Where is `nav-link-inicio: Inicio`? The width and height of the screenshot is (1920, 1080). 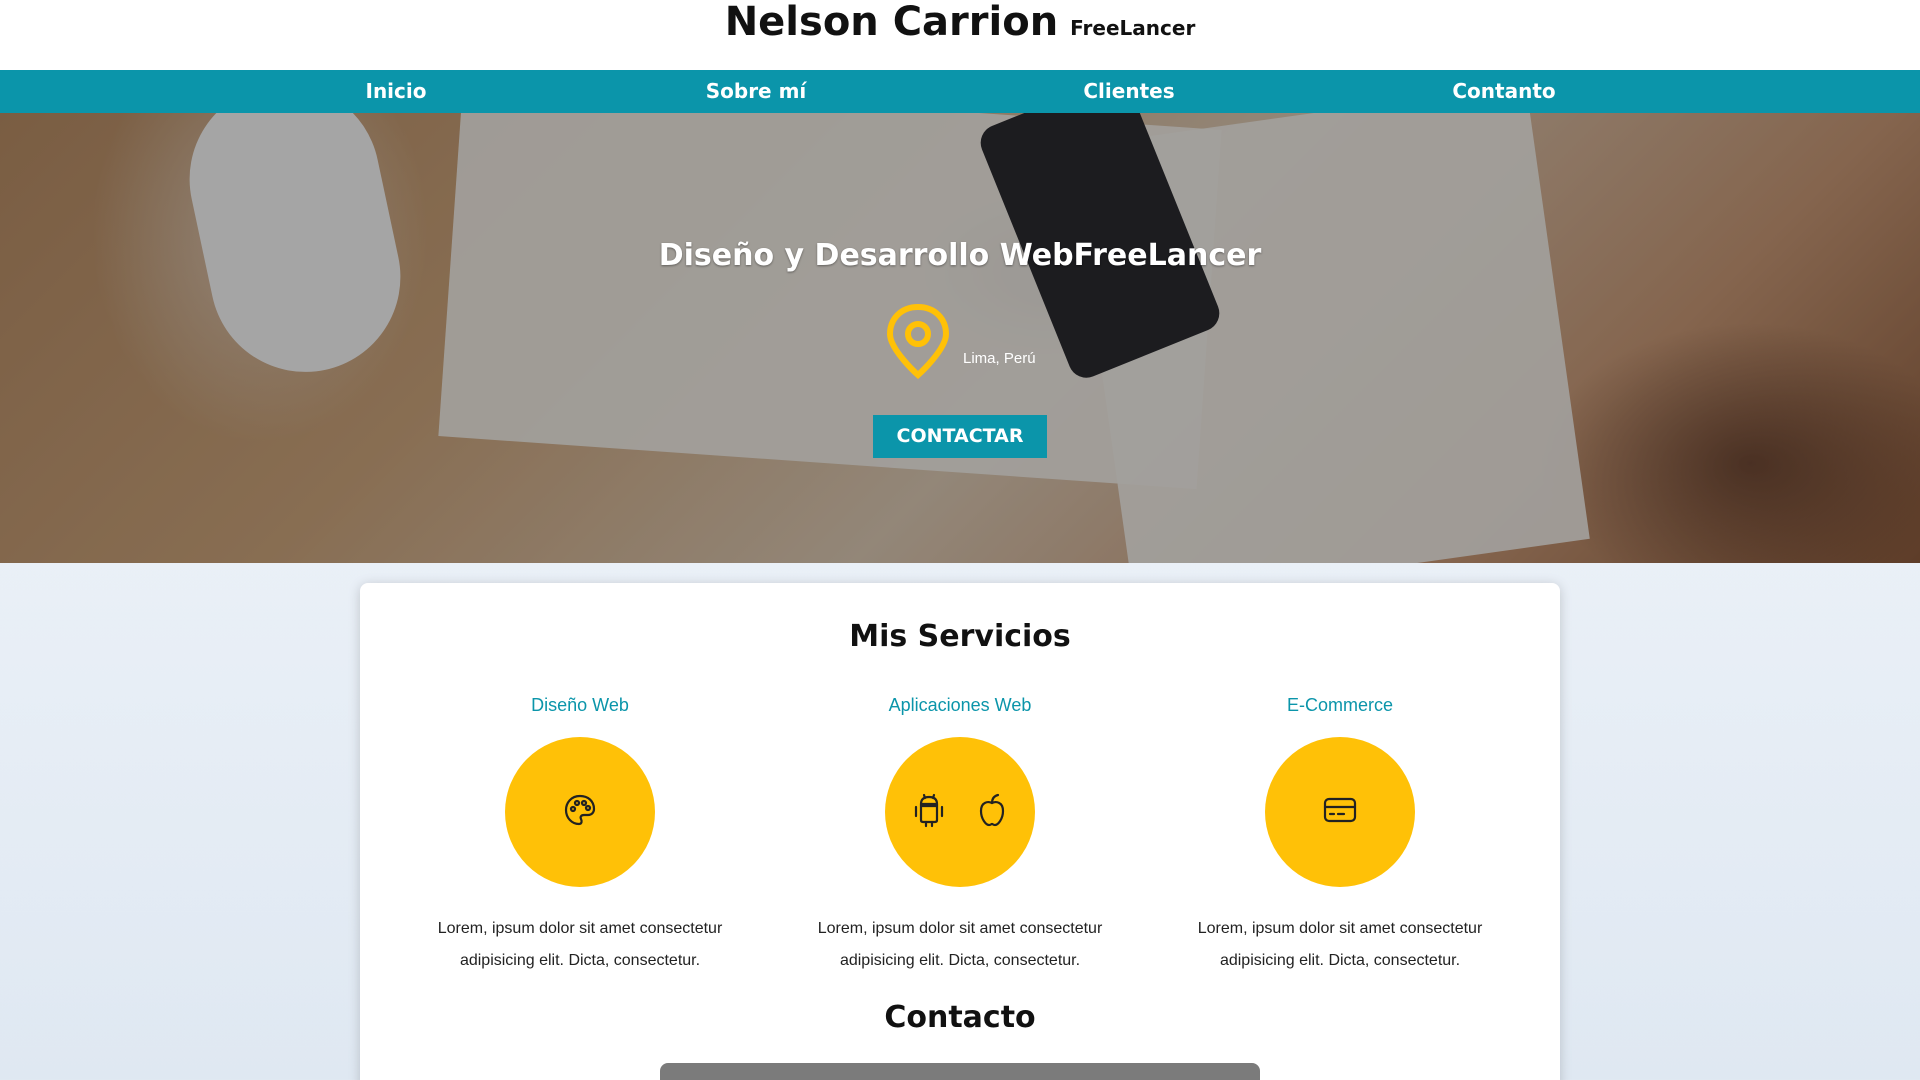 nav-link-inicio: Inicio is located at coordinates (396, 91).